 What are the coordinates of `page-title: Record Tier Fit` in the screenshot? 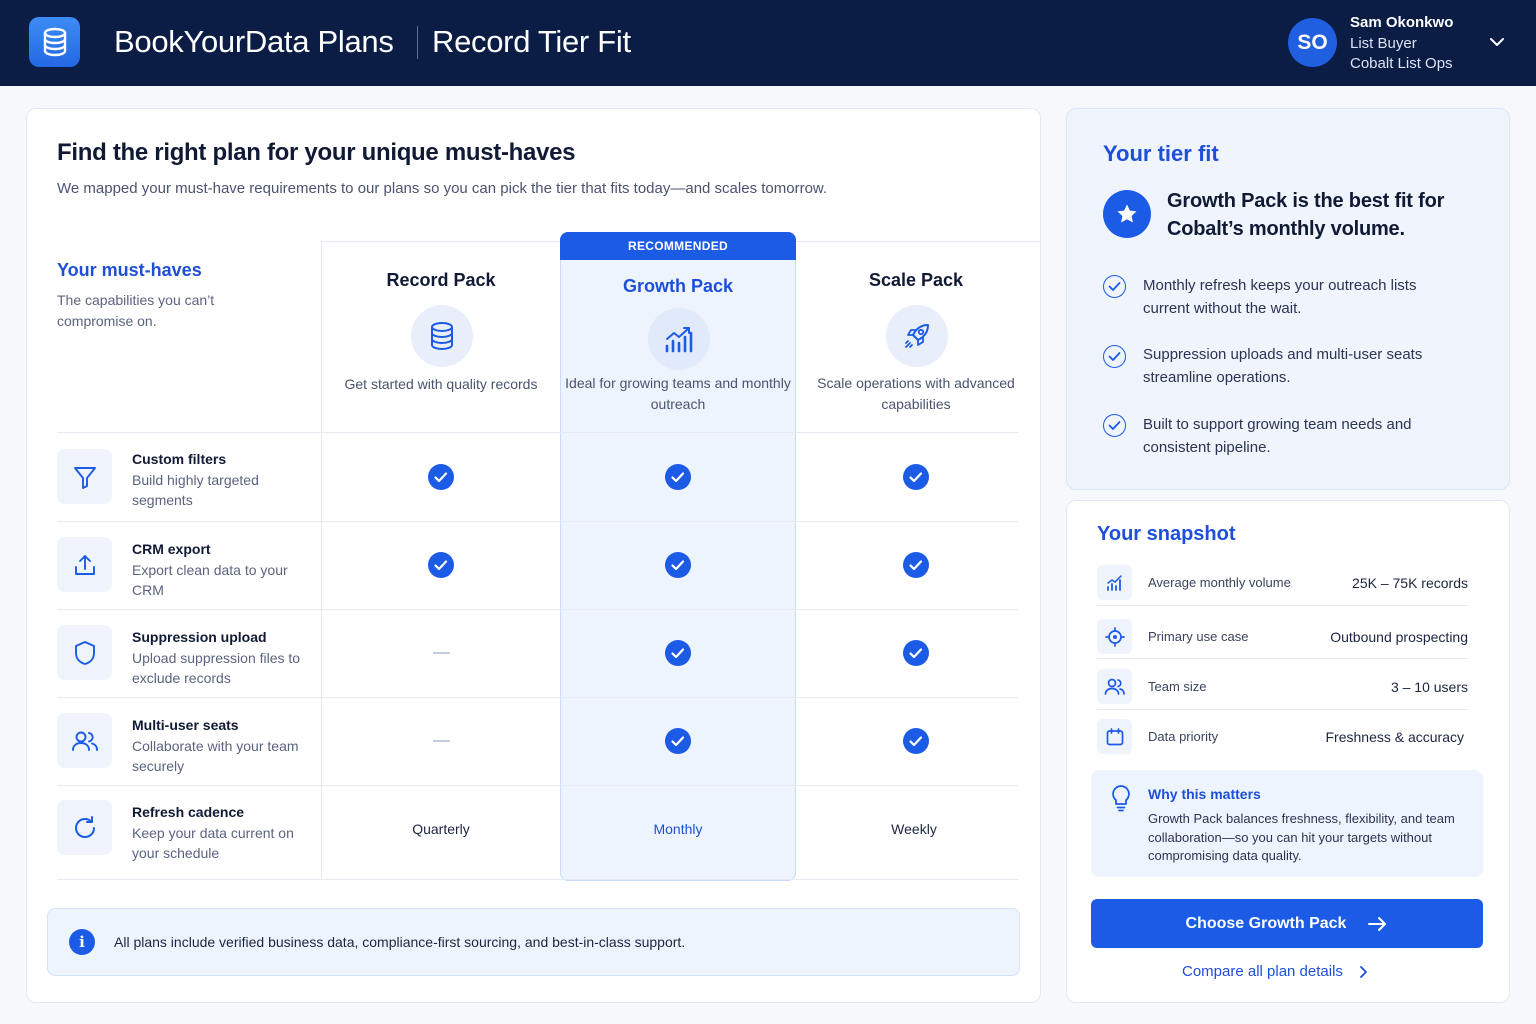 It's located at (531, 41).